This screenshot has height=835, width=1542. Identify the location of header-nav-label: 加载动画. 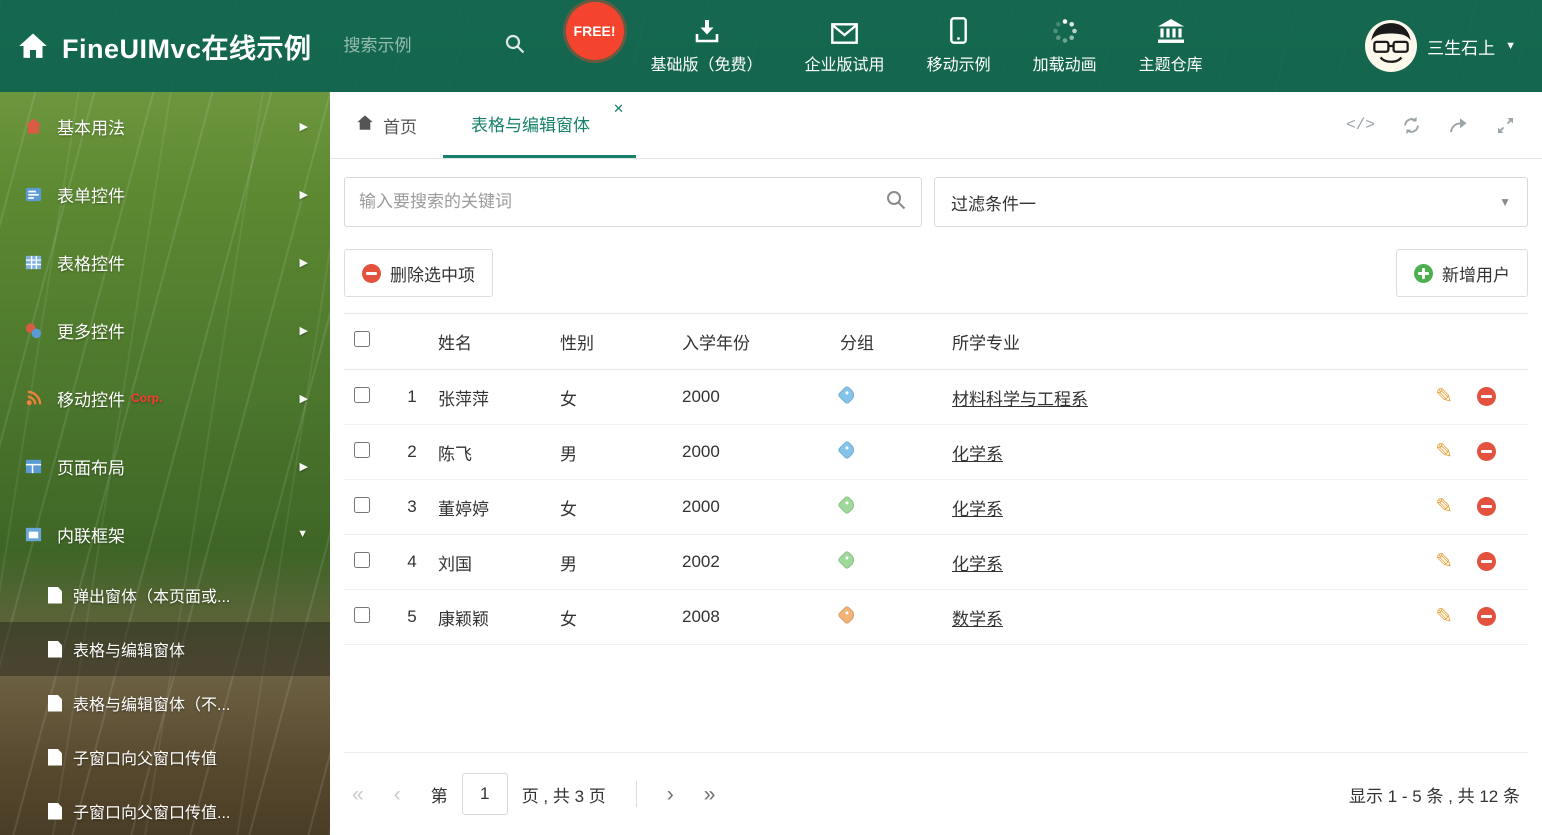
(1064, 65).